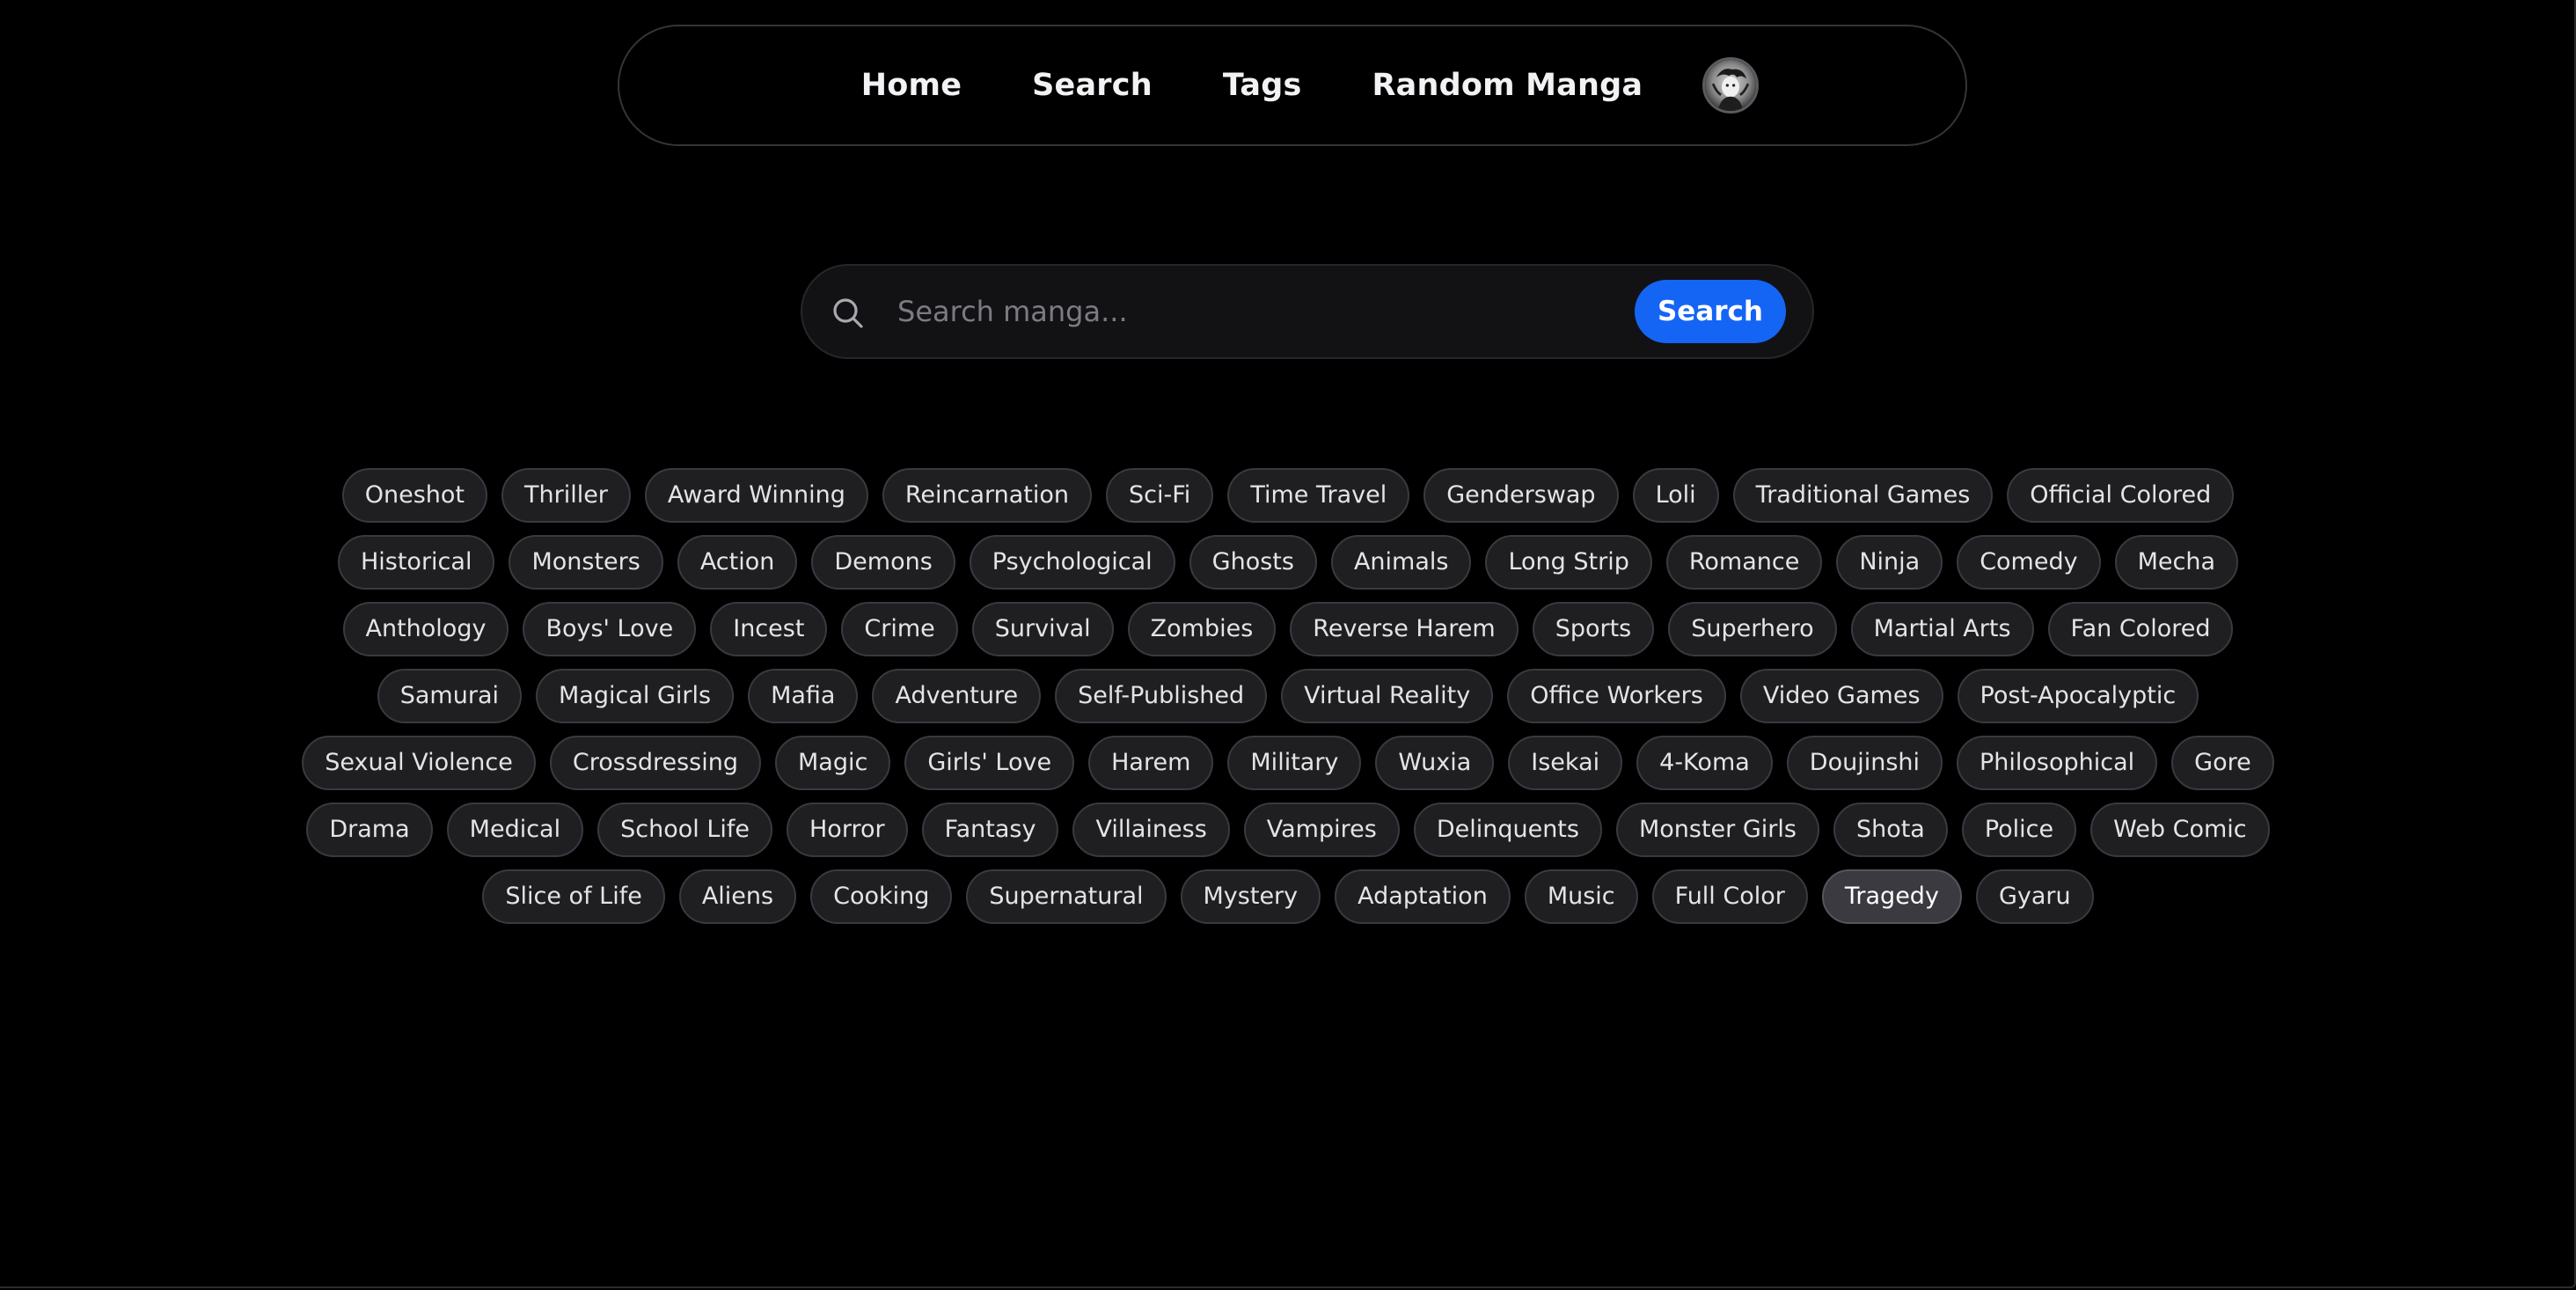 This screenshot has width=2576, height=1290. What do you see at coordinates (1717, 830) in the screenshot?
I see `tag-monster-girls: Monster Girls` at bounding box center [1717, 830].